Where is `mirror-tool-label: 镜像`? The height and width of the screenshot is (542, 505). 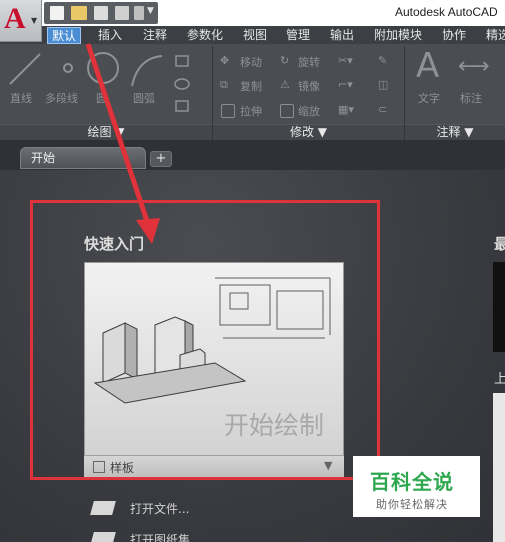
mirror-tool-label: 镜像 is located at coordinates (309, 86).